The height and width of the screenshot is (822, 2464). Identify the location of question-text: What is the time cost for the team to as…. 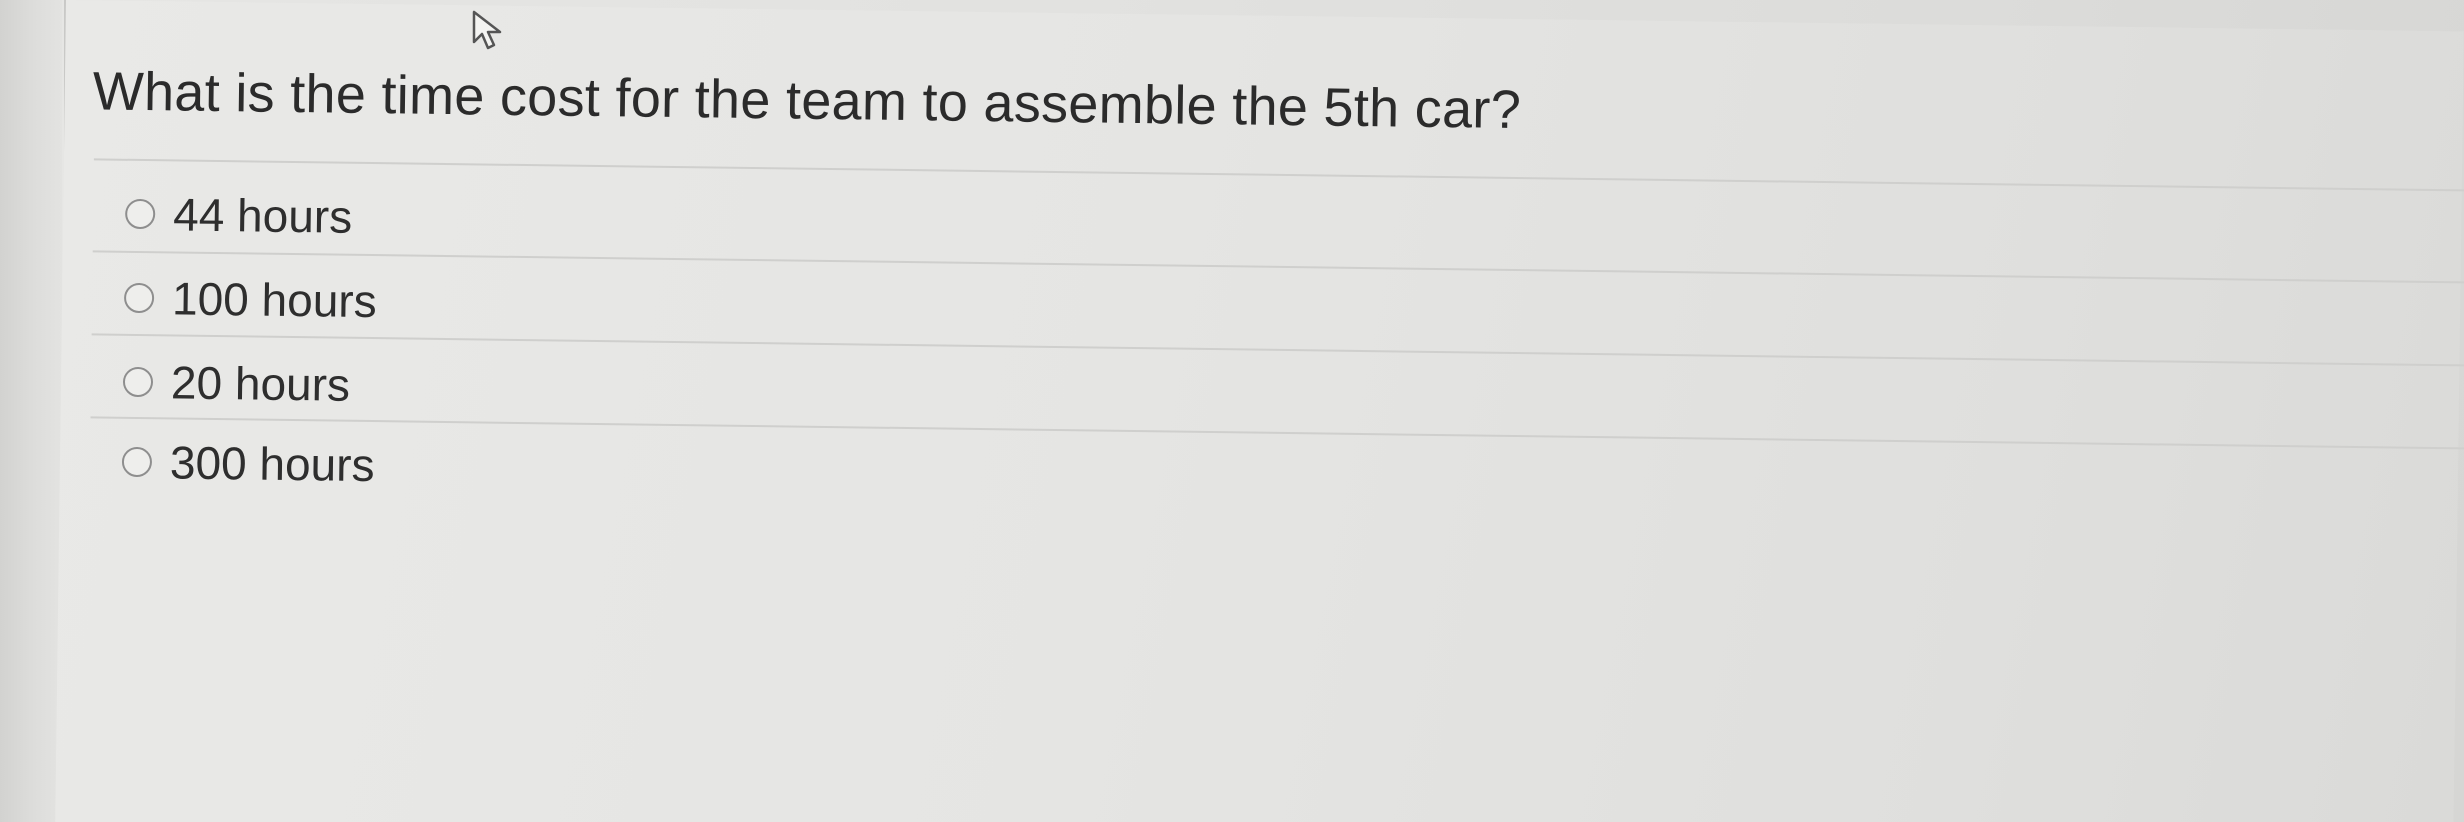
(807, 101).